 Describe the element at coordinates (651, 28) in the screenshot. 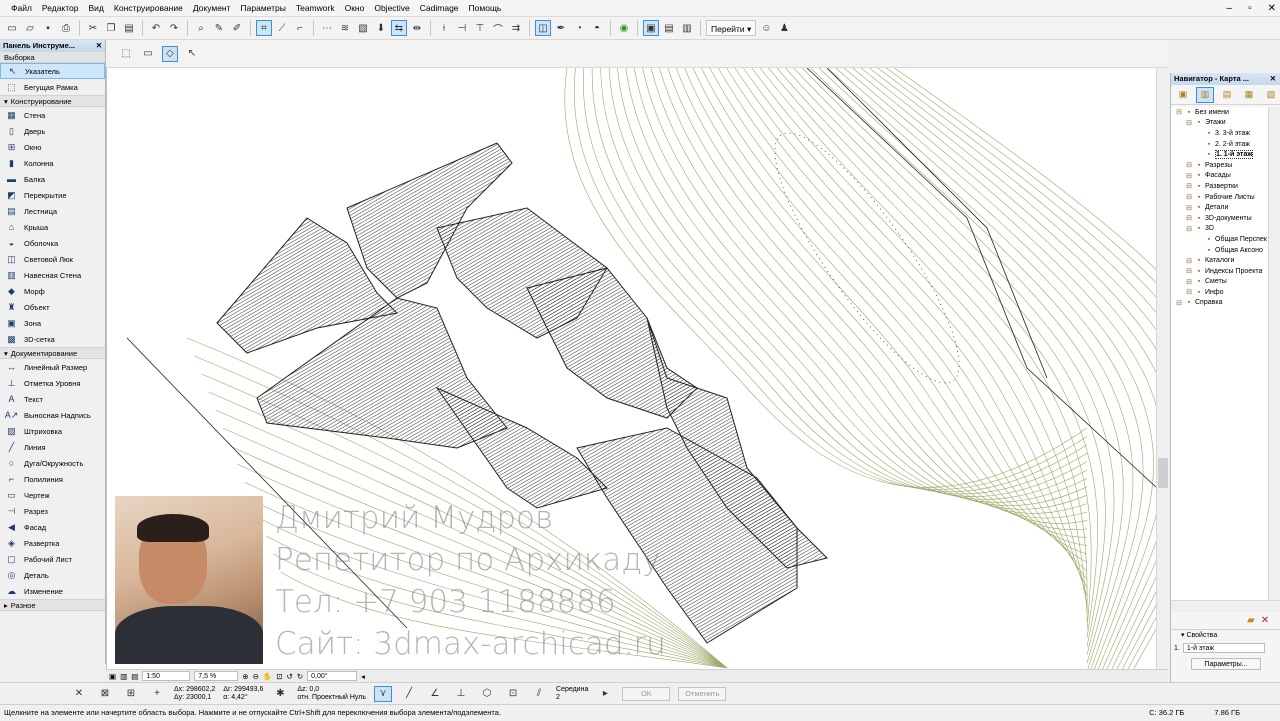

I see `view-settings-icon: ▣` at that location.